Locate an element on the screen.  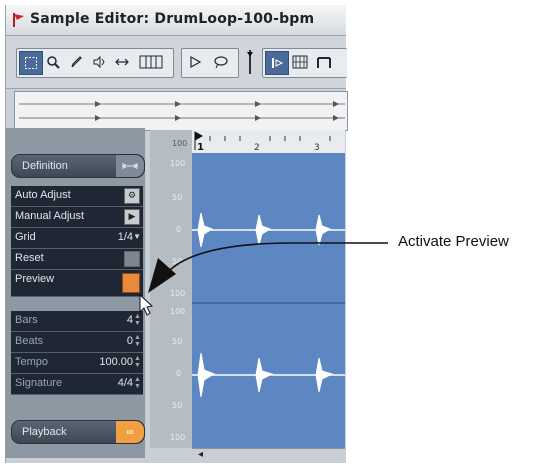
mouse-pointer-icon is located at coordinates (146, 304).